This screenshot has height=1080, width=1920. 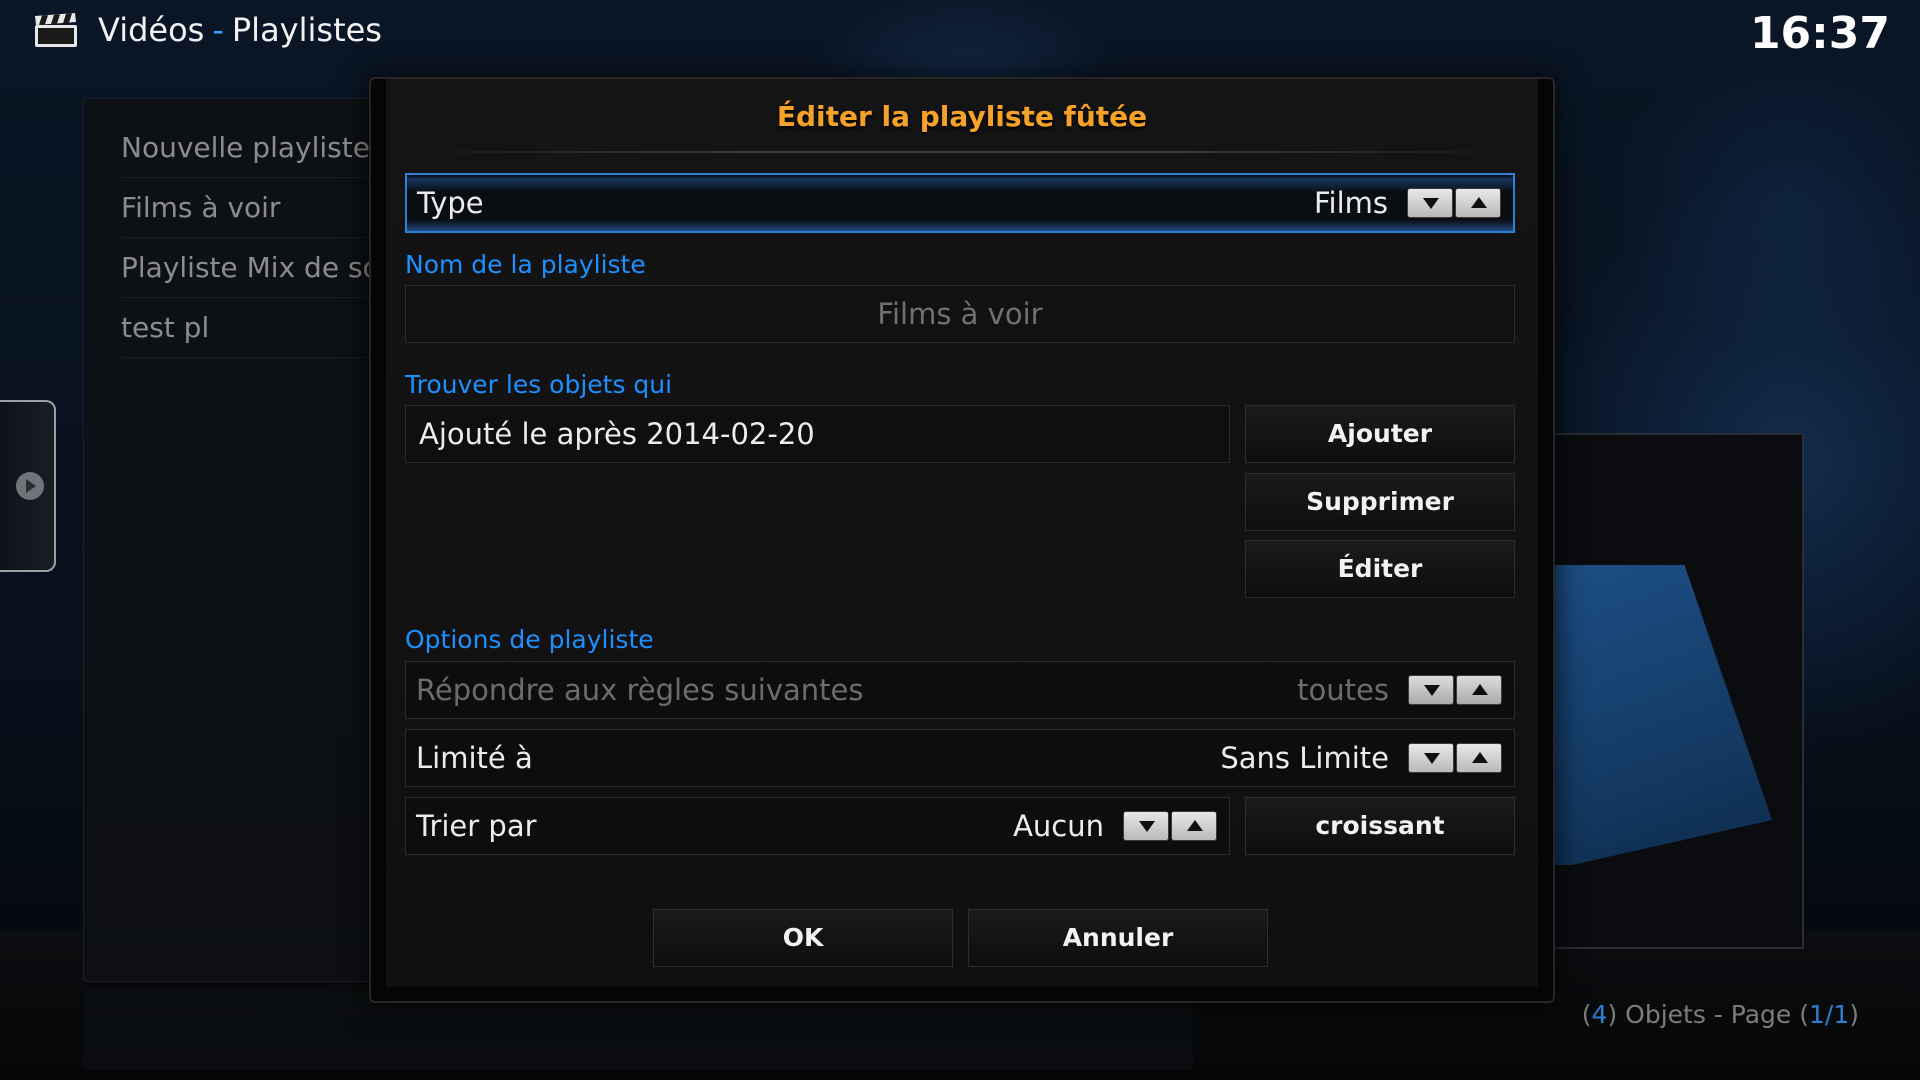 What do you see at coordinates (1304, 758) in the screenshot?
I see `limit-value: Sans Limite` at bounding box center [1304, 758].